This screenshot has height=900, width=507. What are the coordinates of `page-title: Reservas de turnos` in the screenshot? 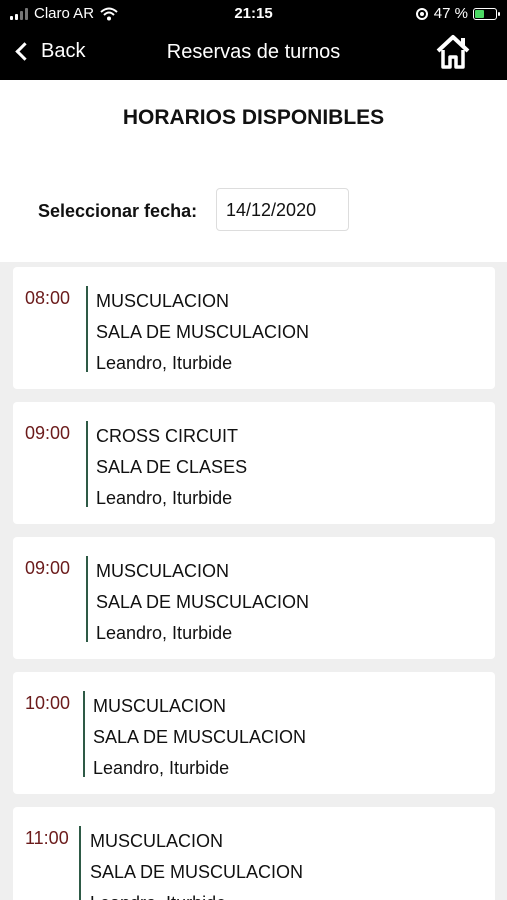 It's located at (253, 52).